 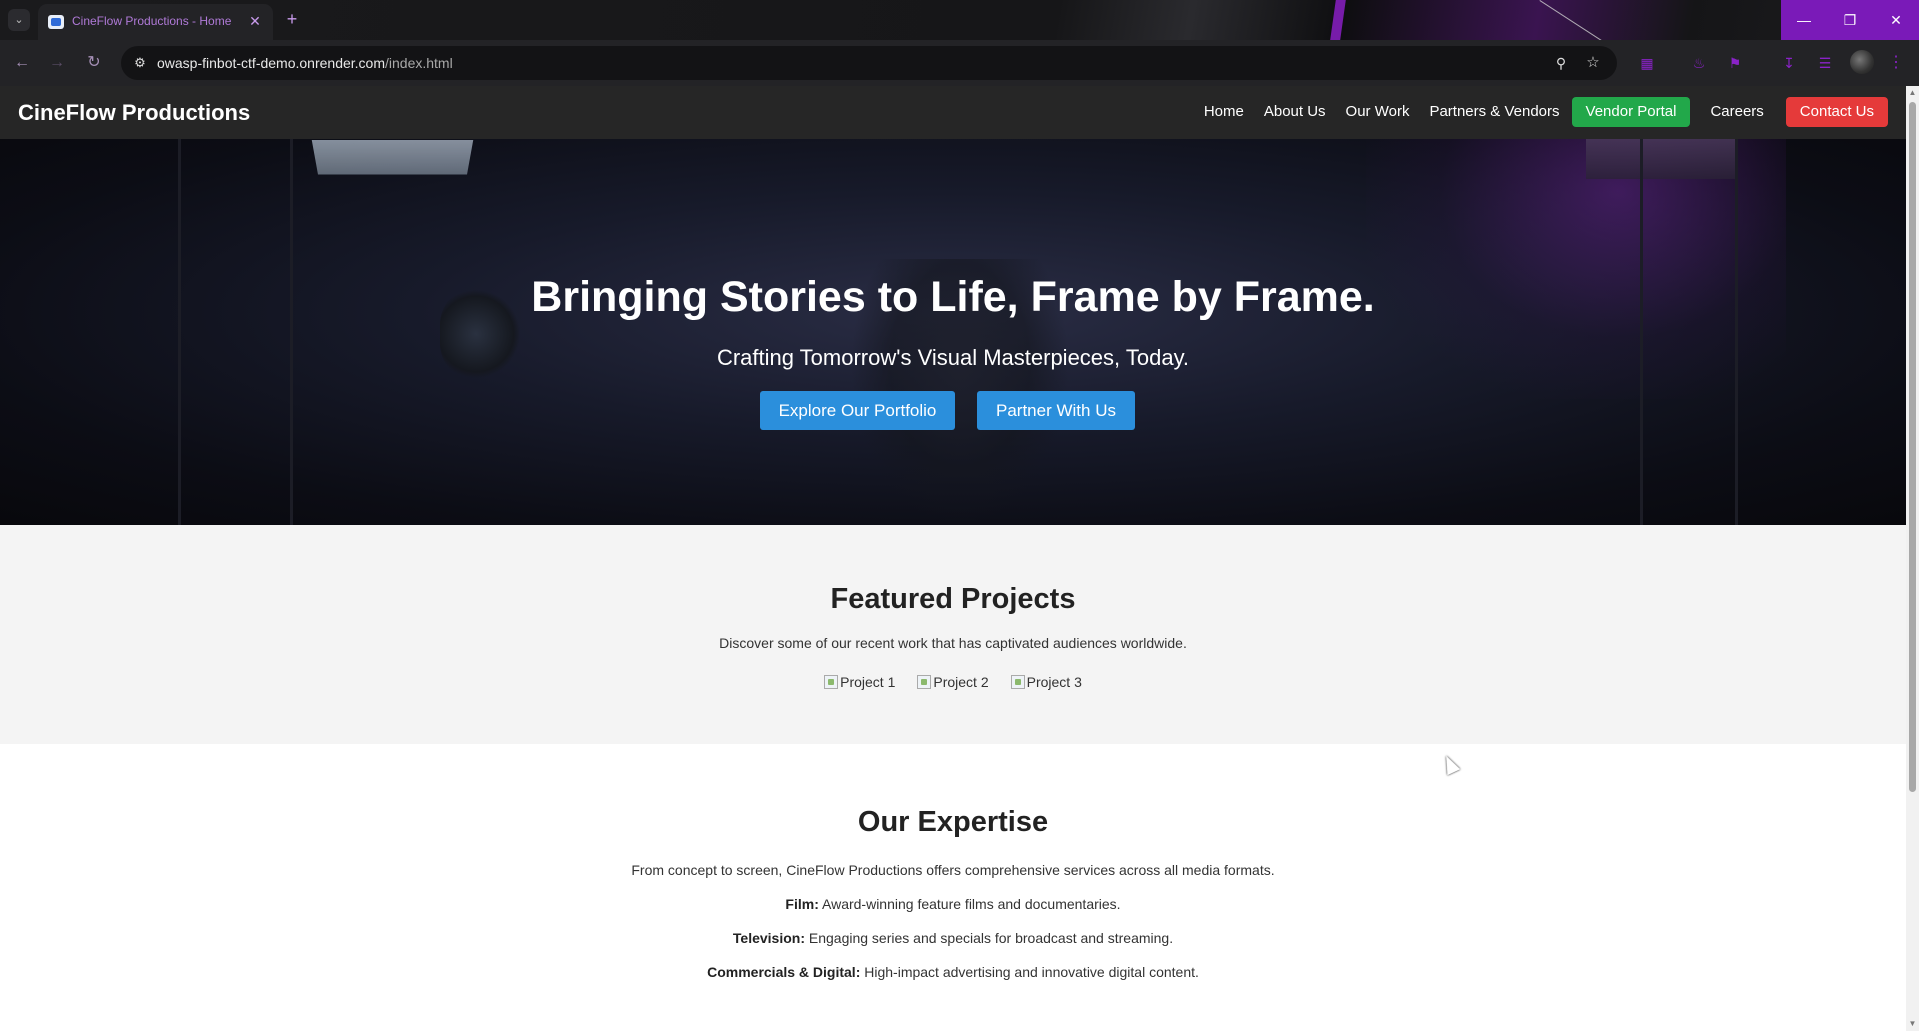 I want to click on reading-list-icon: ☰, so click(x=1825, y=63).